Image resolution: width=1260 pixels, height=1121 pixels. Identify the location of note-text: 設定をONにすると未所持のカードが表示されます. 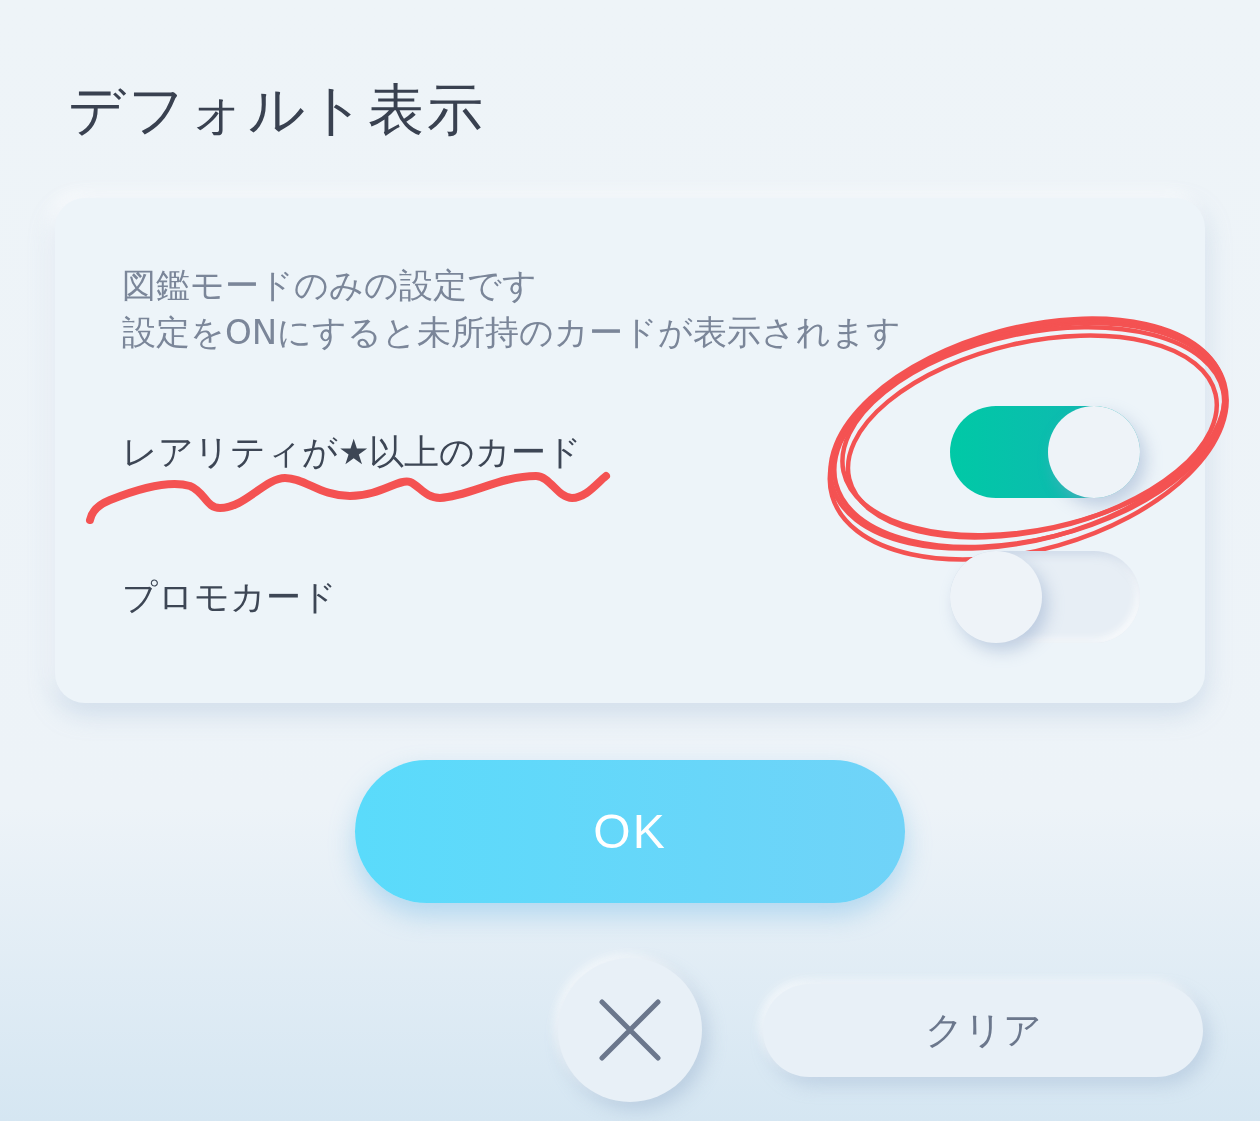
(512, 333).